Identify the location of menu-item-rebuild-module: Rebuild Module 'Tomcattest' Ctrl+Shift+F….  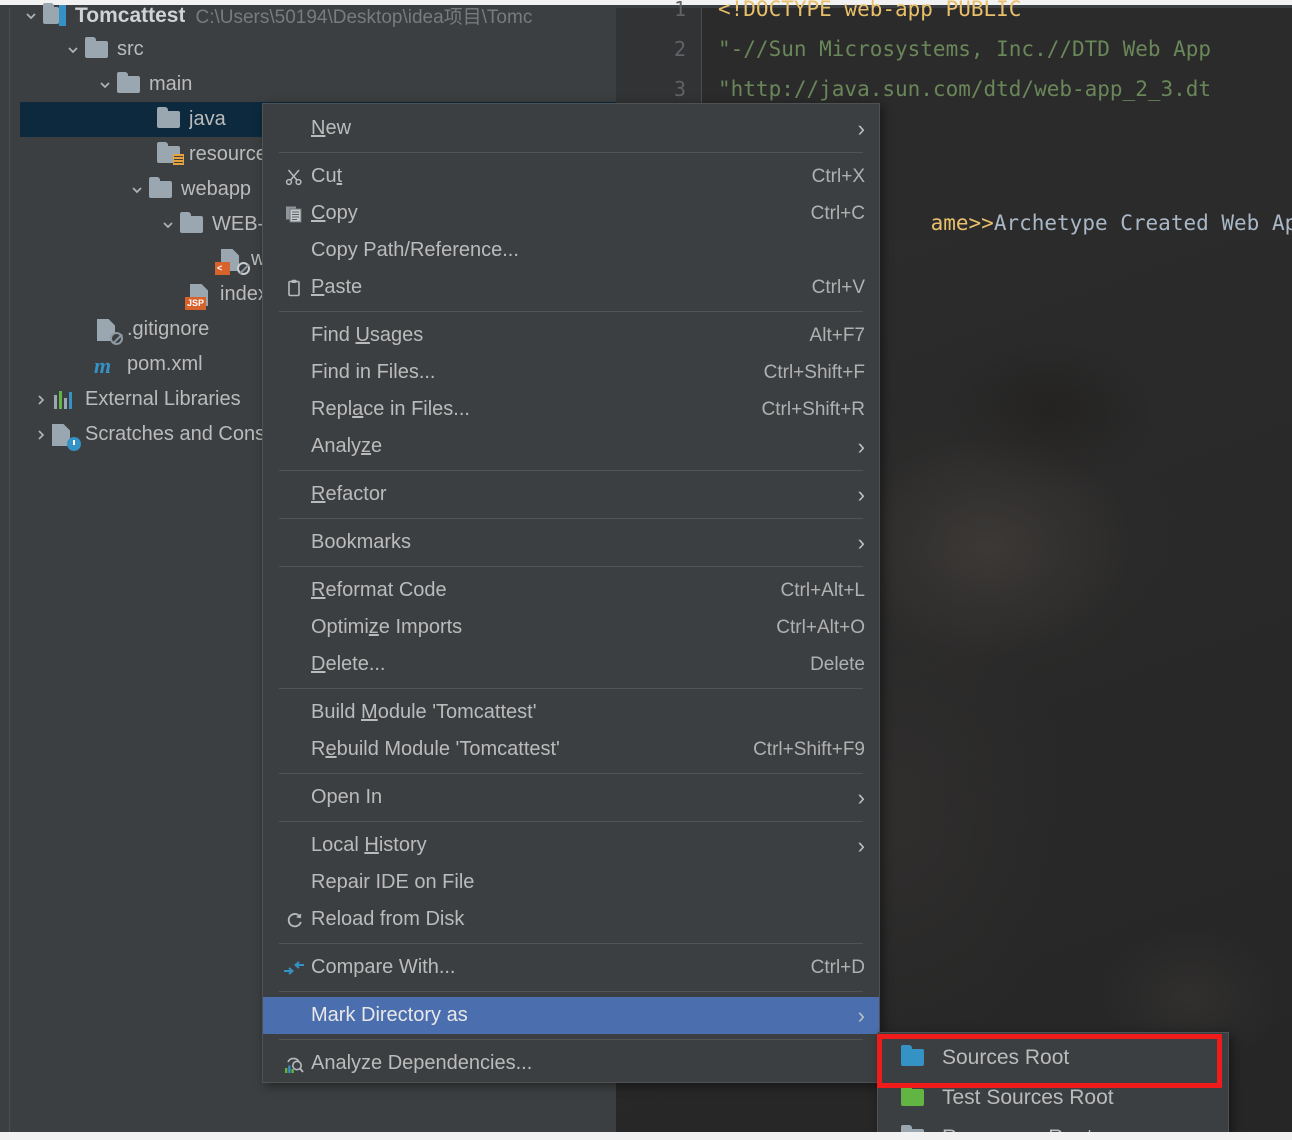
(571, 749).